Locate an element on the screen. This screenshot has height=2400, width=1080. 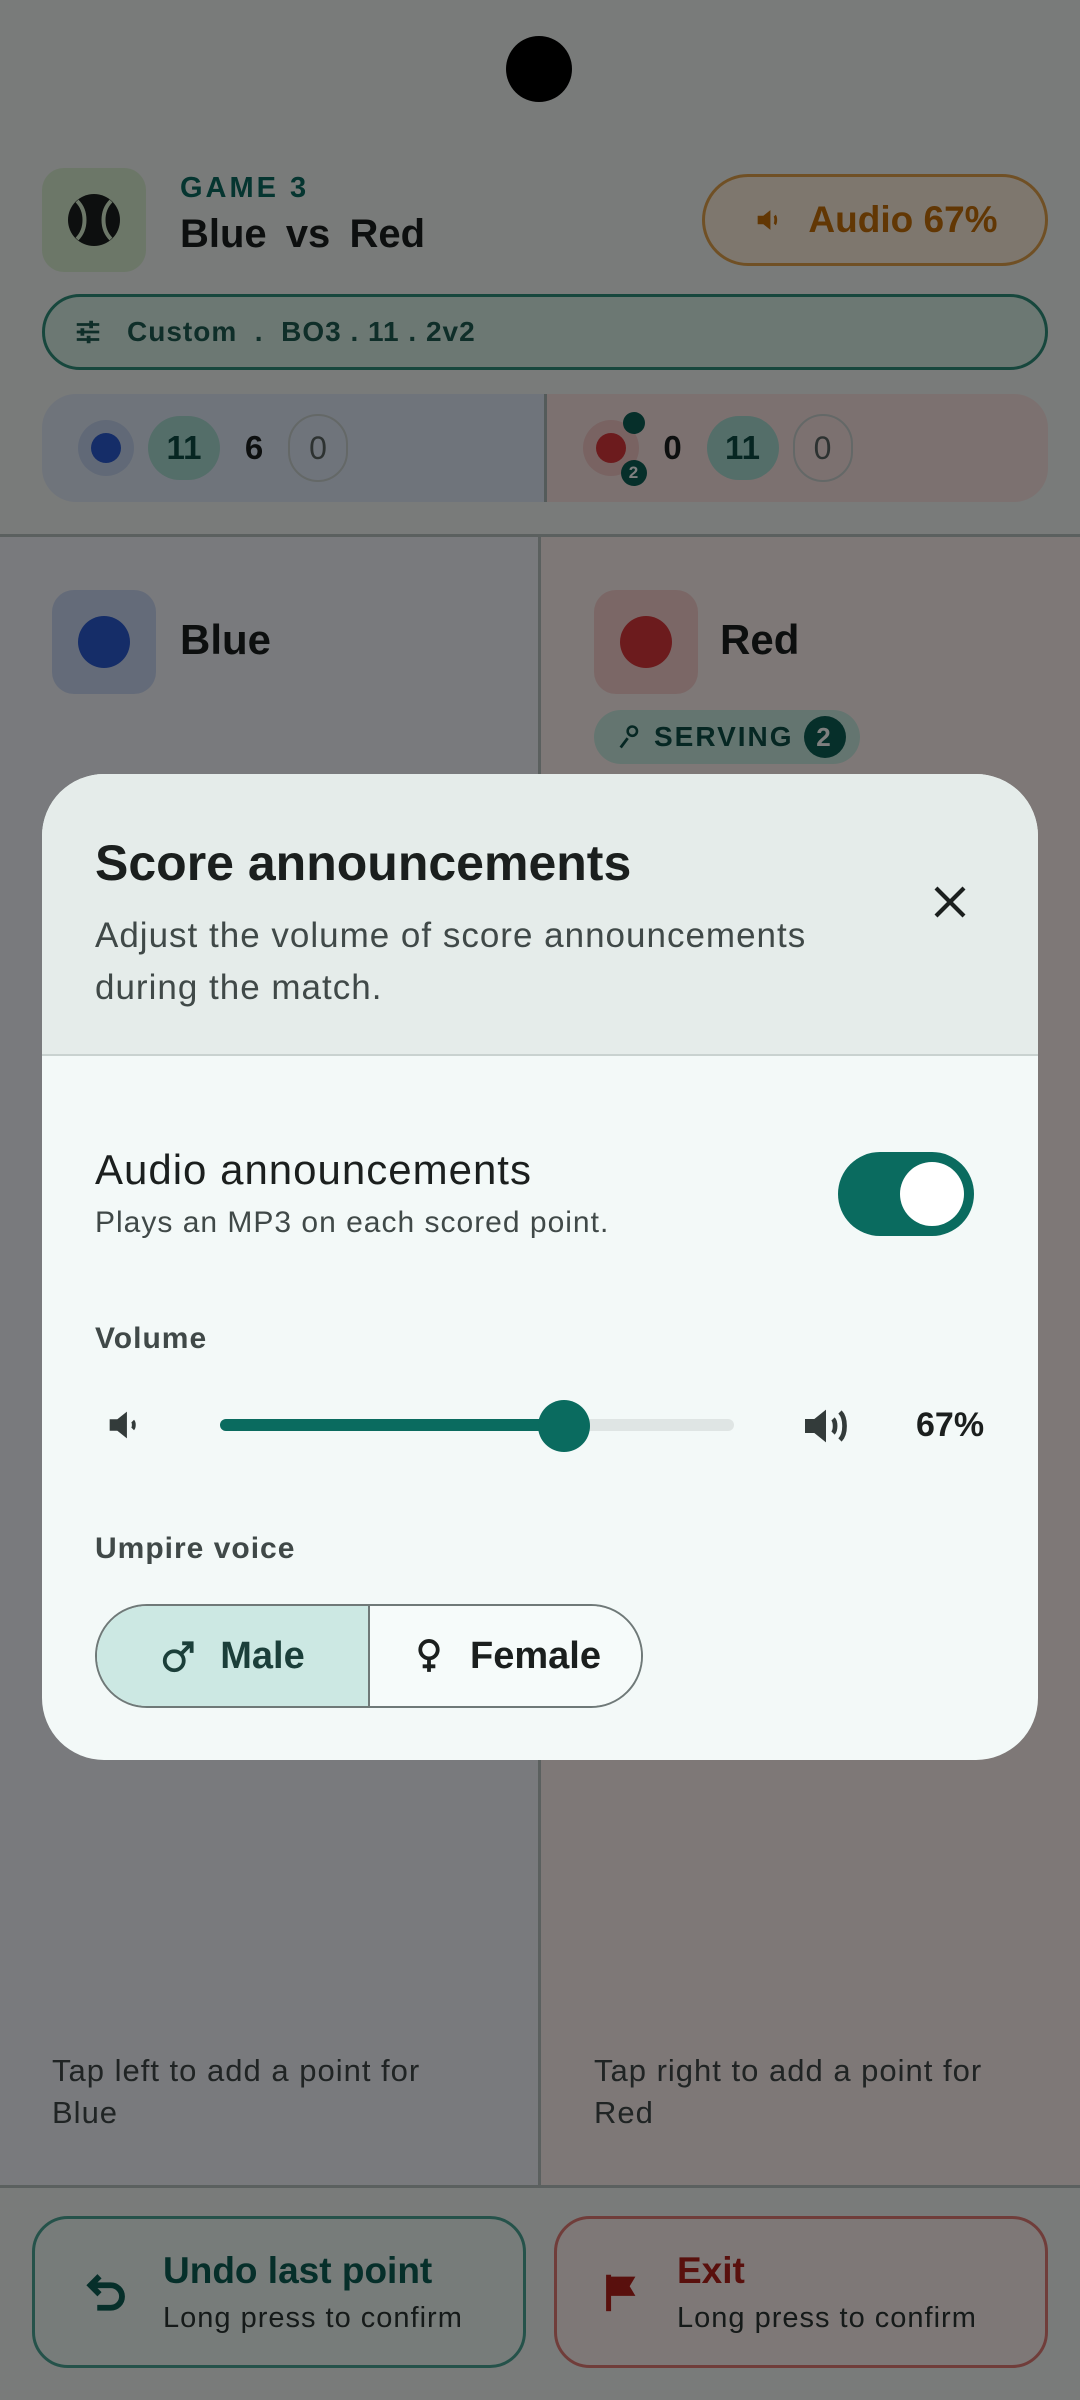
dialog-title: Score announcements is located at coordinates (363, 863).